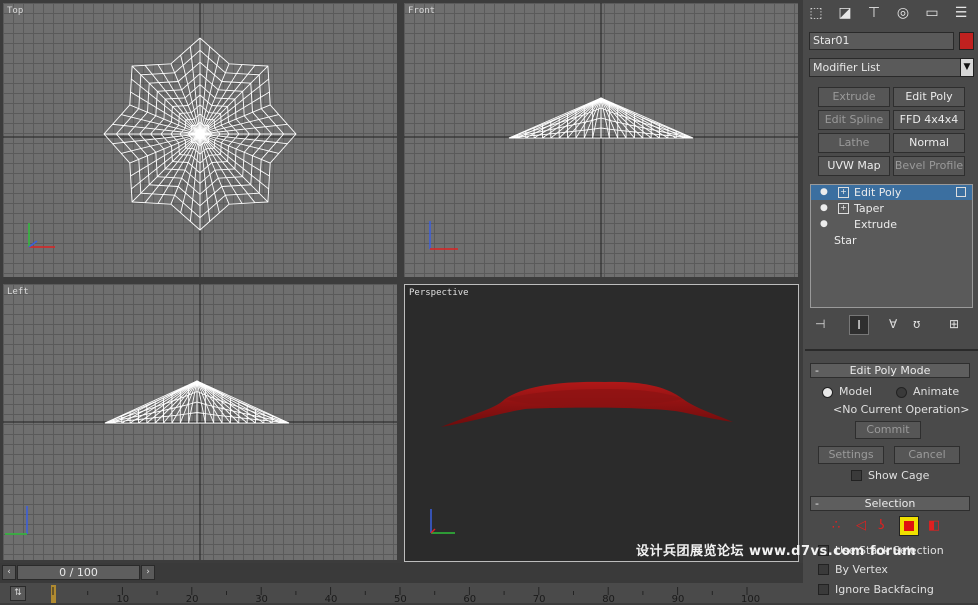 The width and height of the screenshot is (978, 605). What do you see at coordinates (854, 120) in the screenshot?
I see `modifier-button-edit-spline: Edit Spline` at bounding box center [854, 120].